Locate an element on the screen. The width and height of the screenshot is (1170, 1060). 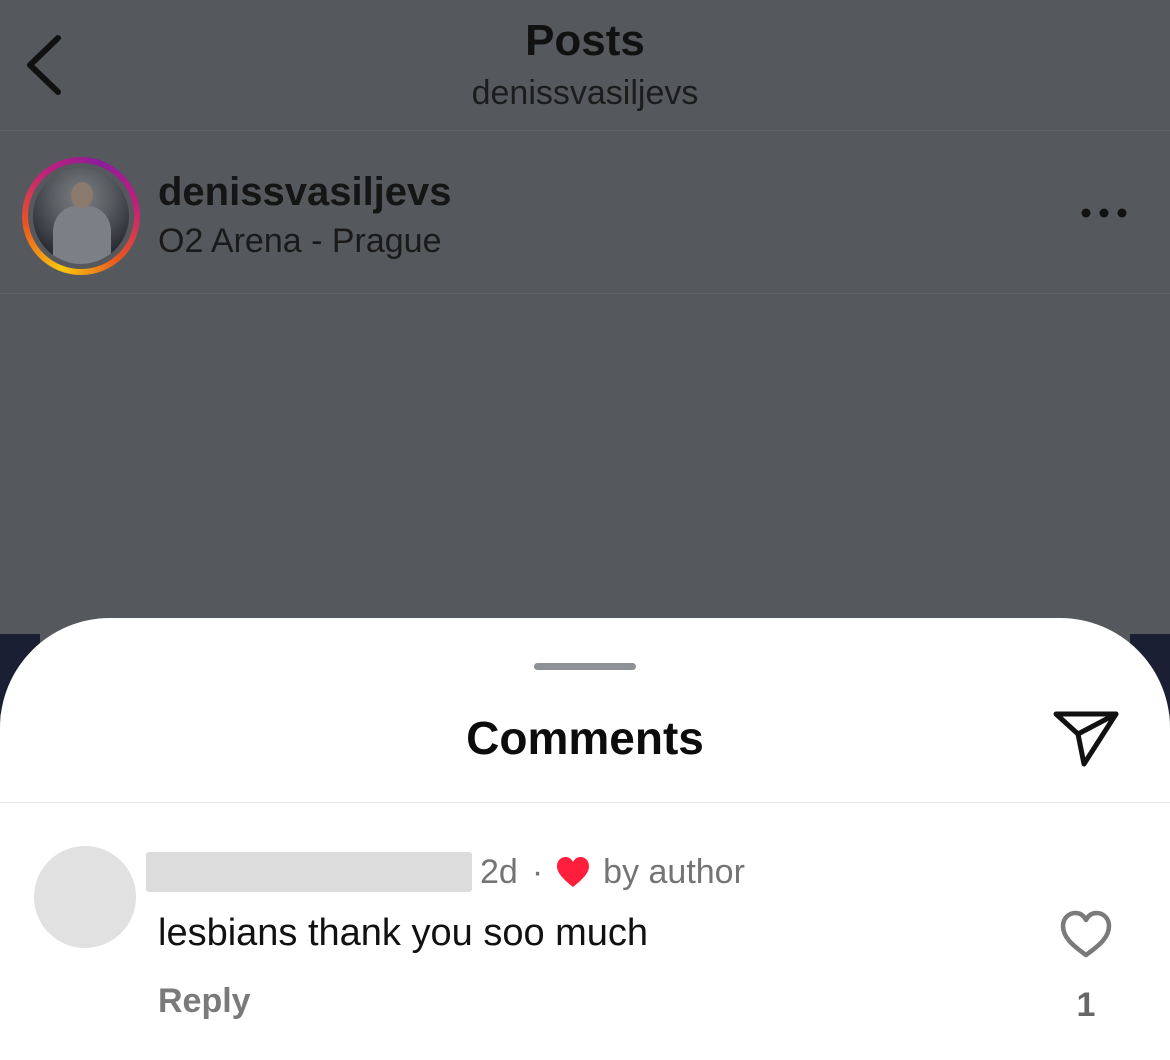
heart-outline-icon is located at coordinates (1086, 934).